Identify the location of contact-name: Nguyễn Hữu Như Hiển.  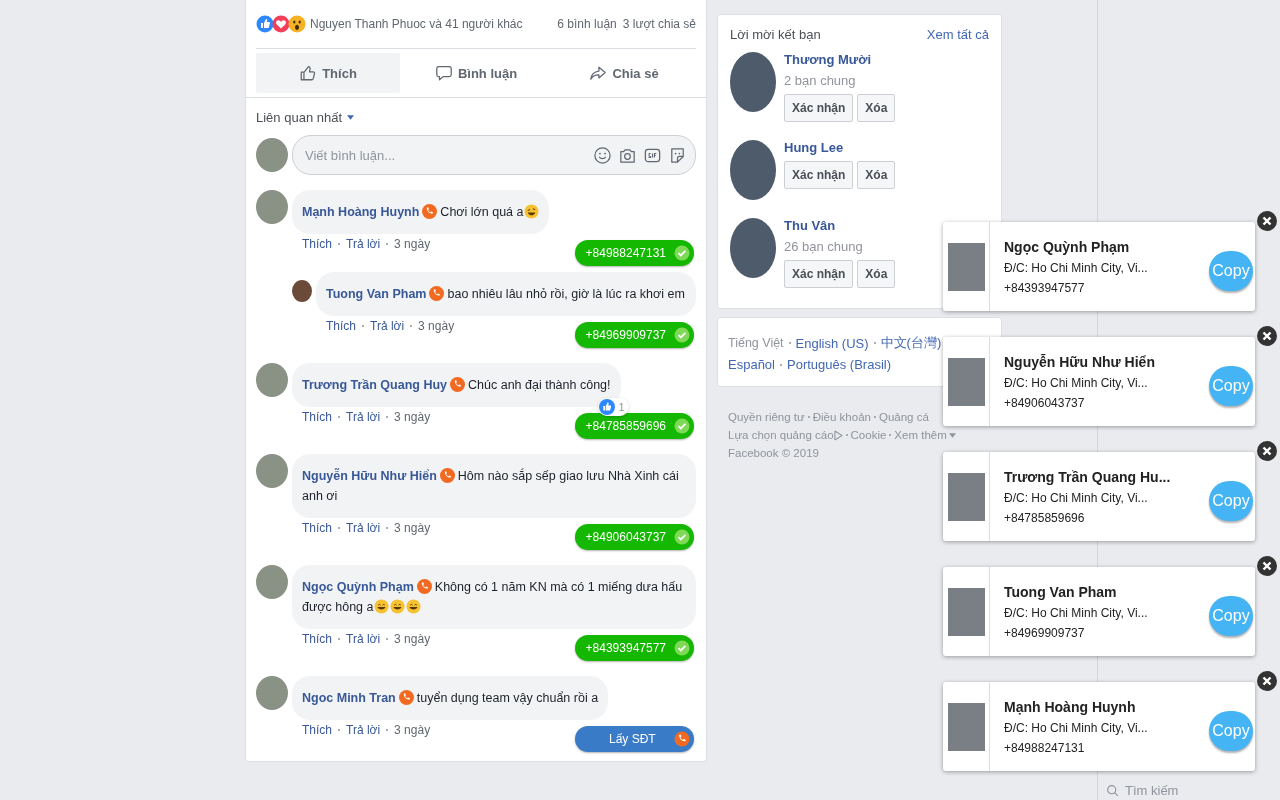
(1080, 361).